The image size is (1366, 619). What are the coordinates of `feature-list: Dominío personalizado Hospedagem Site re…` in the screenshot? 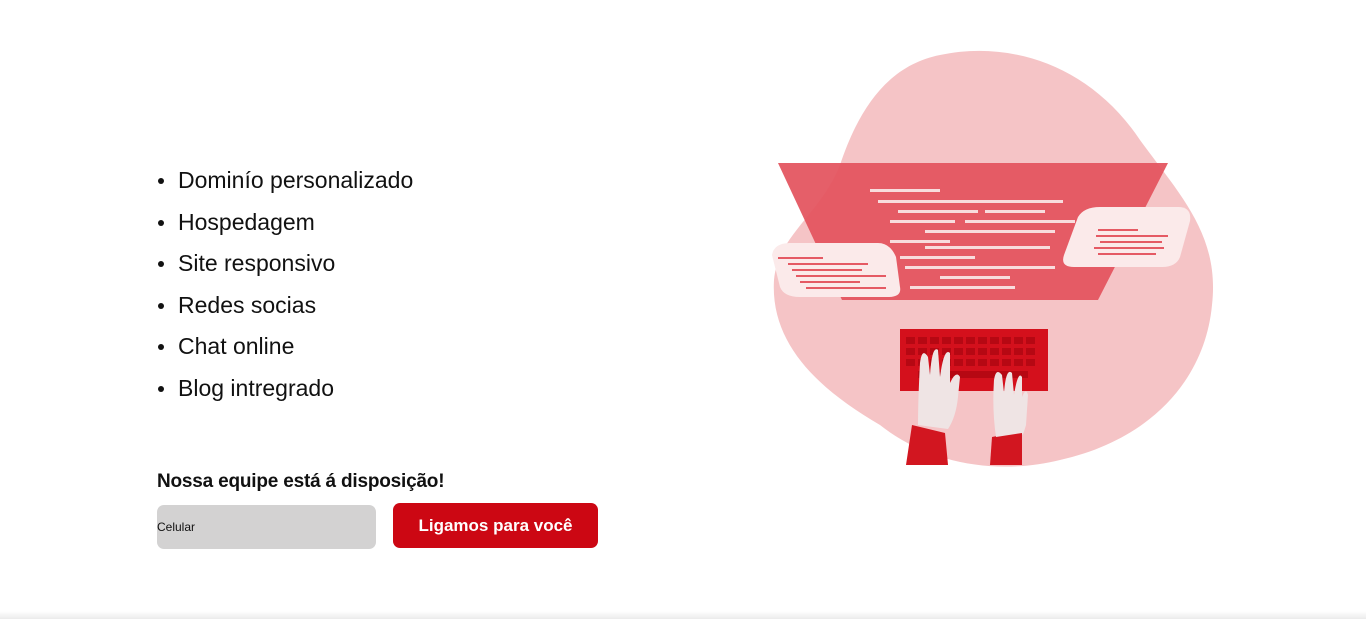 It's located at (285, 285).